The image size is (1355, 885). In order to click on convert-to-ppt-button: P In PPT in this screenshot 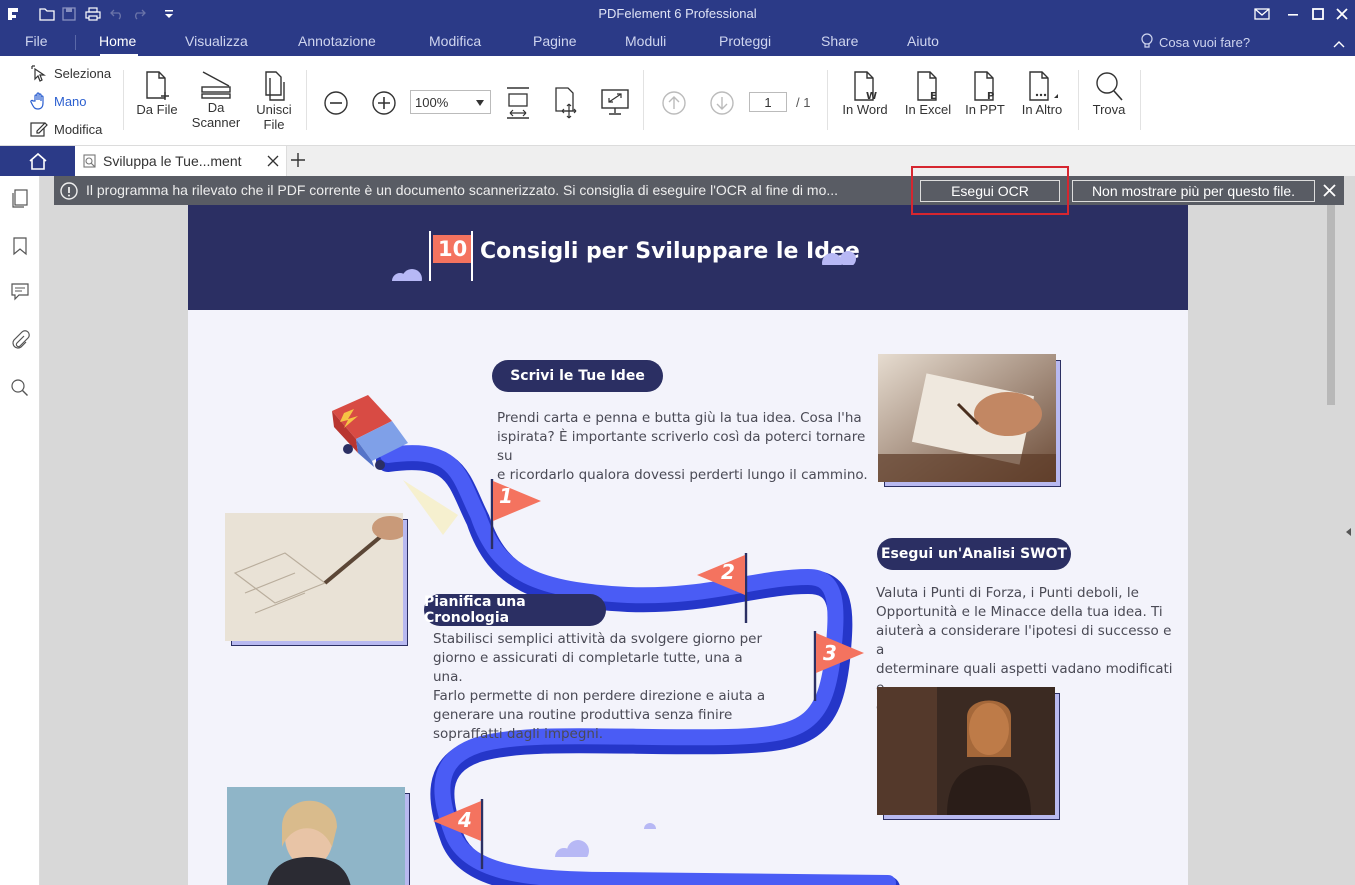, I will do `click(985, 93)`.